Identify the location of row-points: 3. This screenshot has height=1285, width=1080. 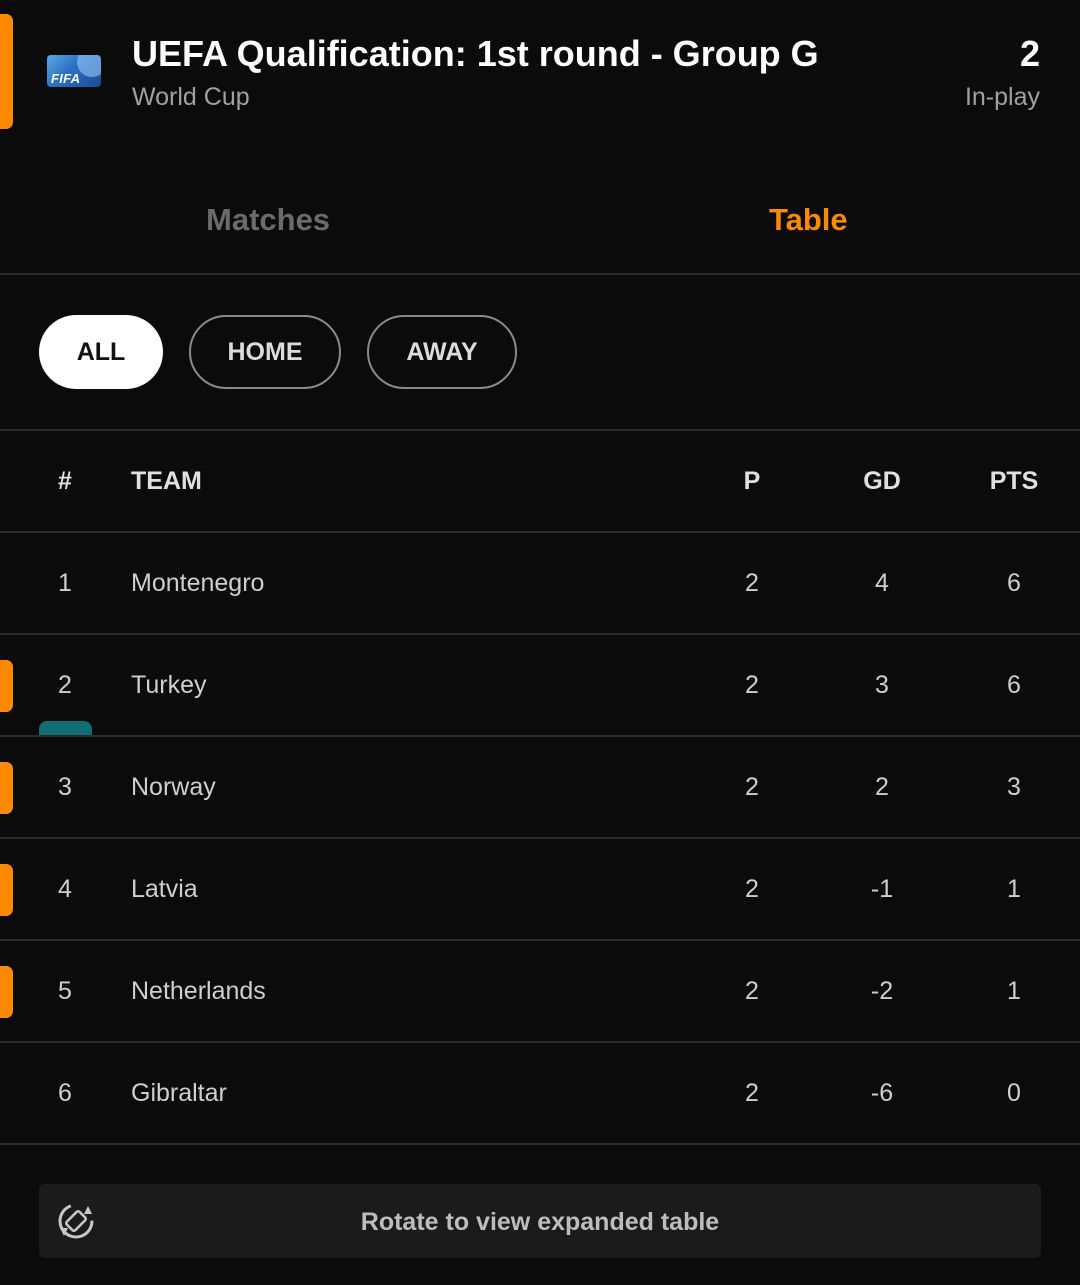
(1014, 787).